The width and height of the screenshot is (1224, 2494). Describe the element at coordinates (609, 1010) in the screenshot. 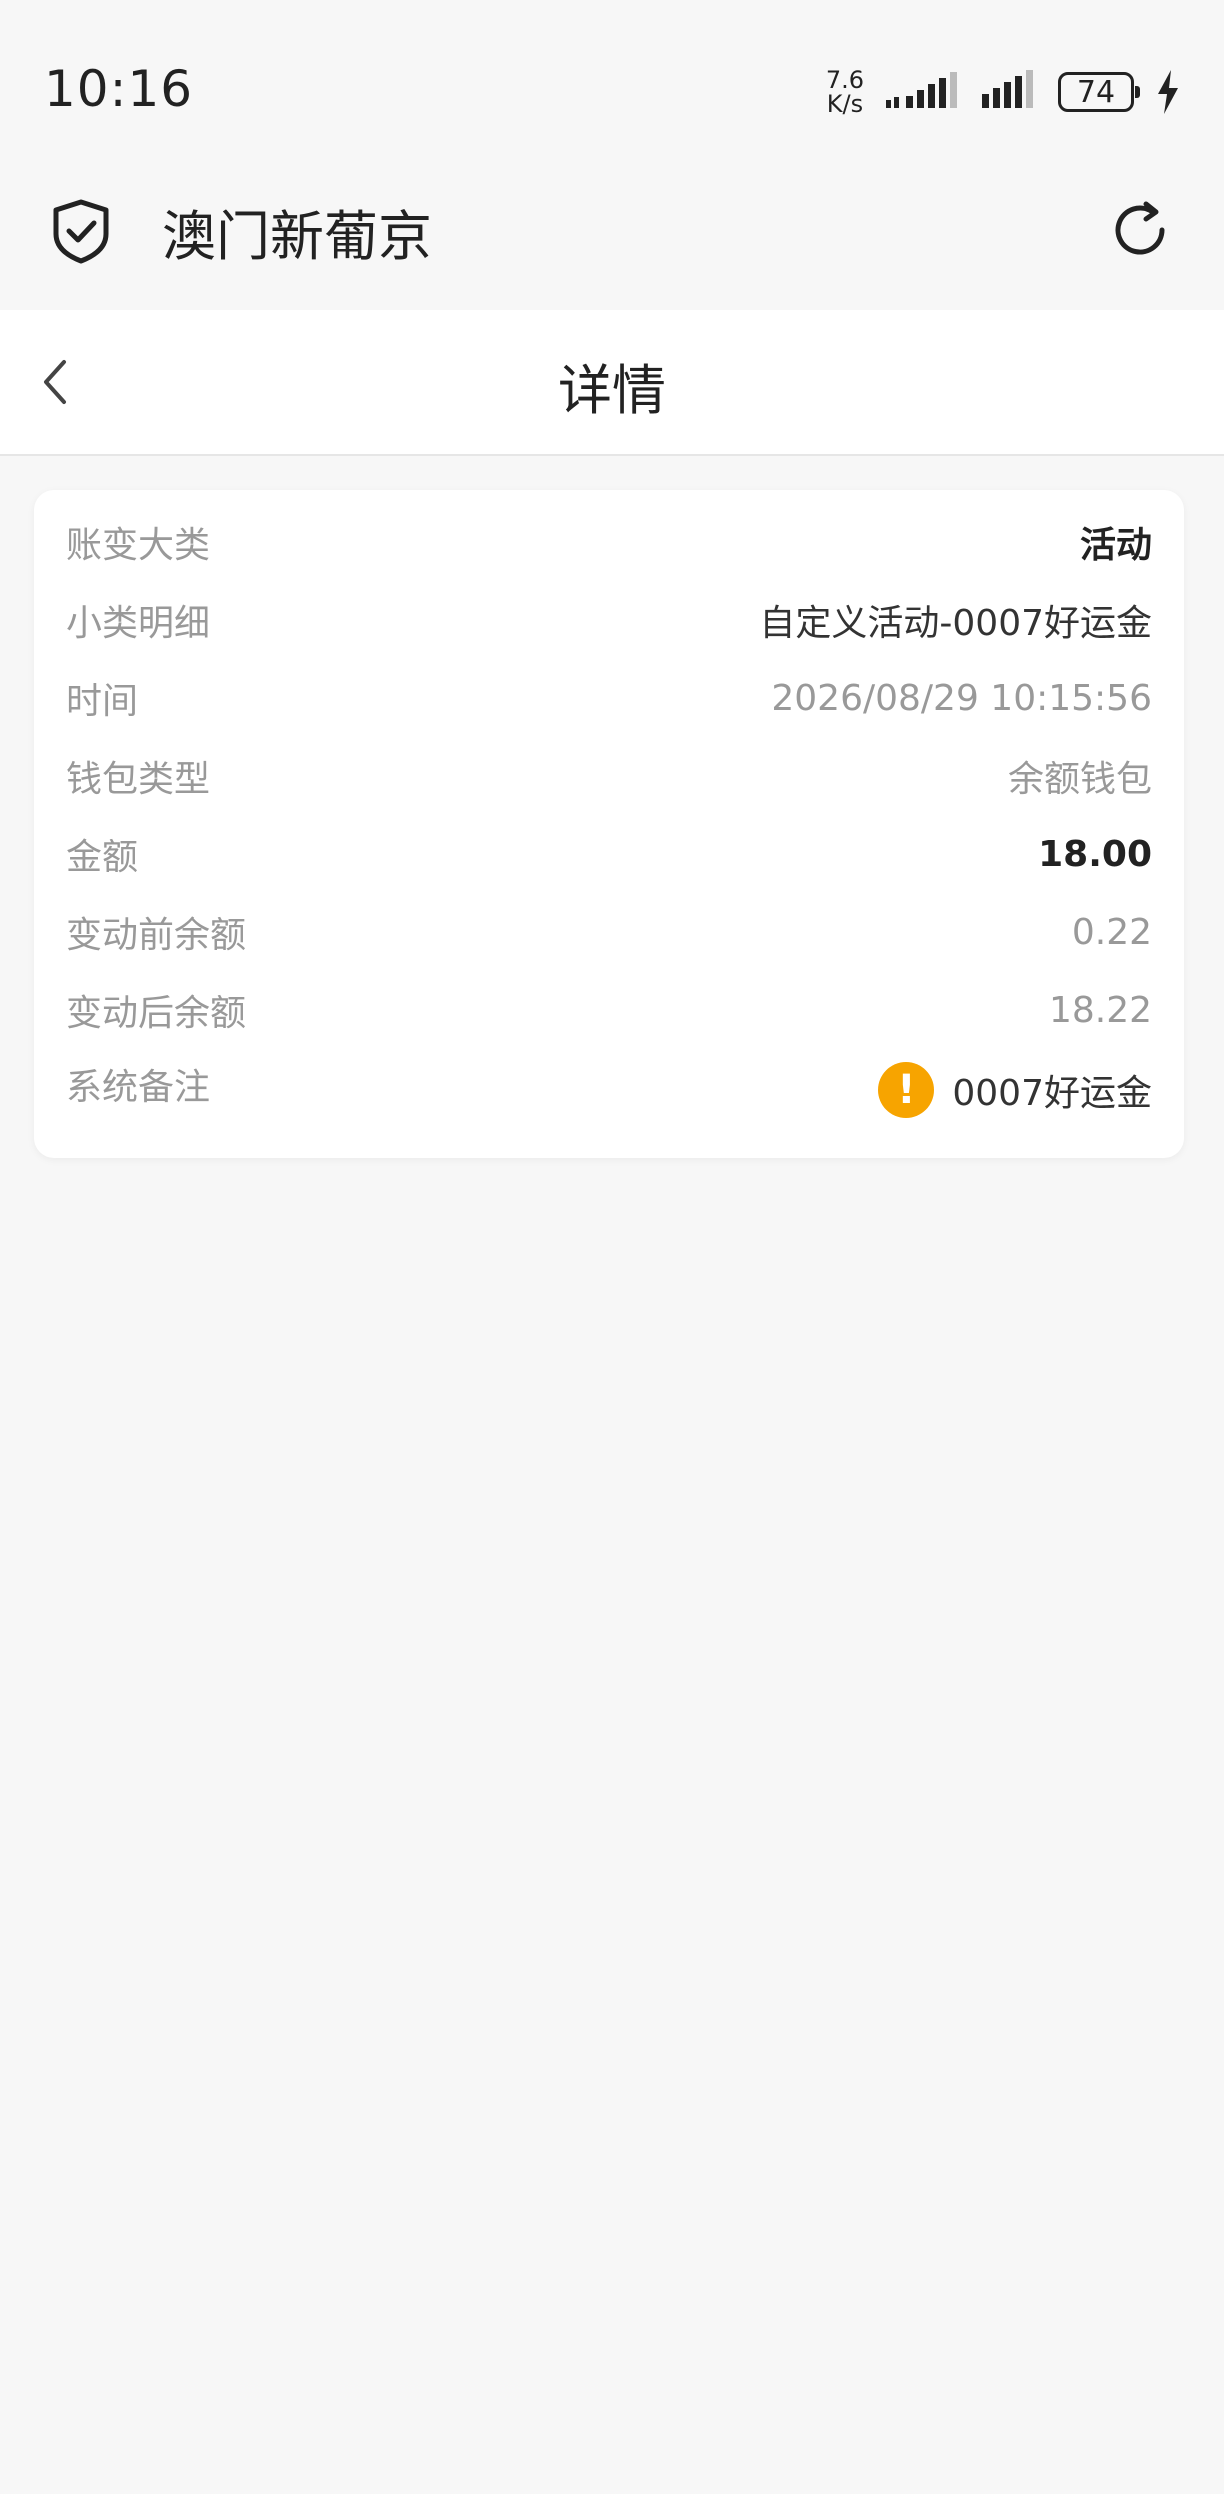

I see `detail-row-after-balance: 变动后余额 18.22` at that location.